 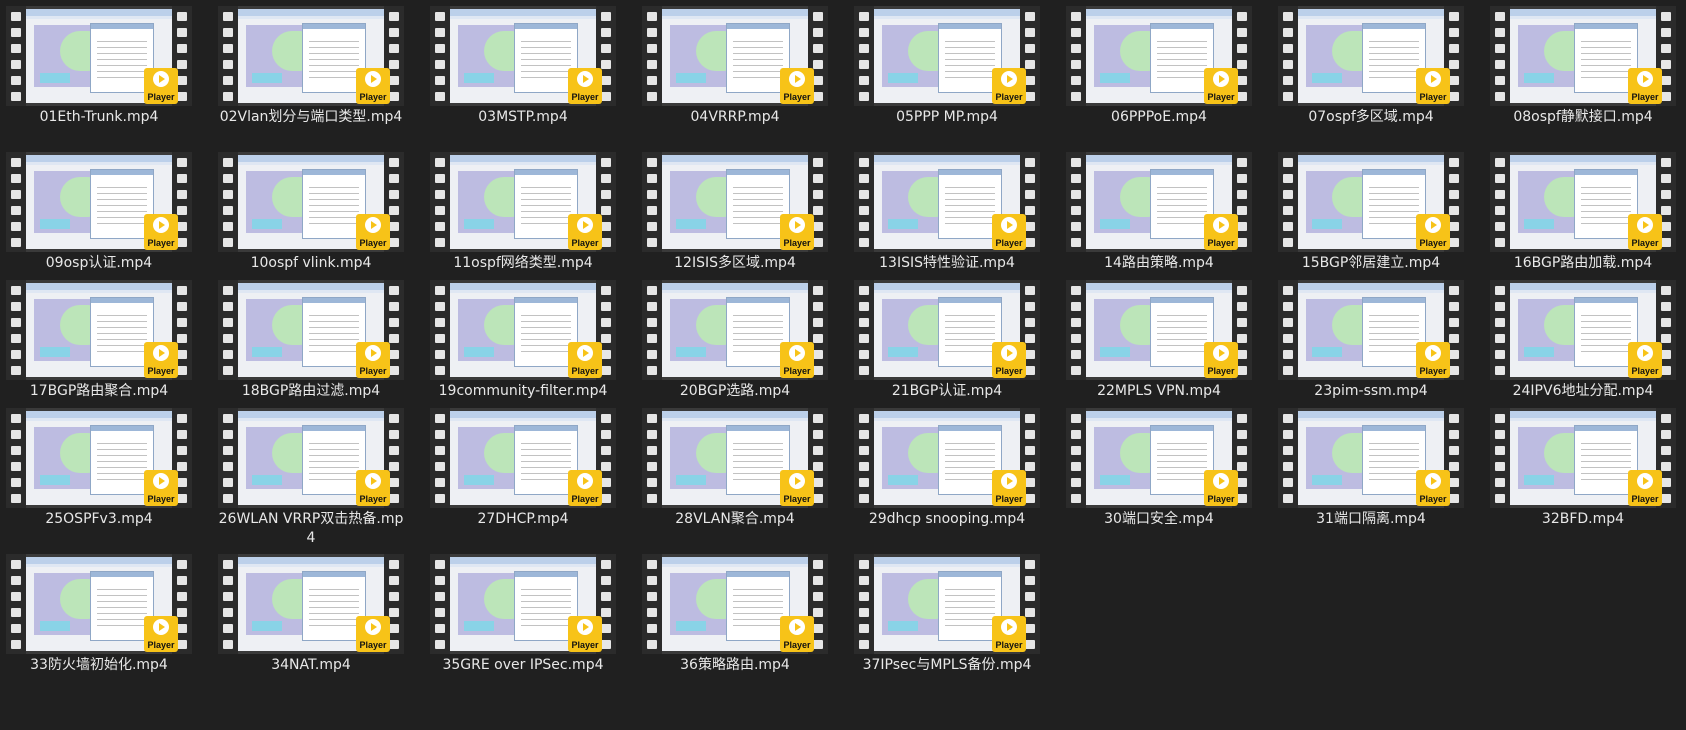 I want to click on file-item: Player 26WLAN VRRP双击热备.mp4, so click(x=311, y=478).